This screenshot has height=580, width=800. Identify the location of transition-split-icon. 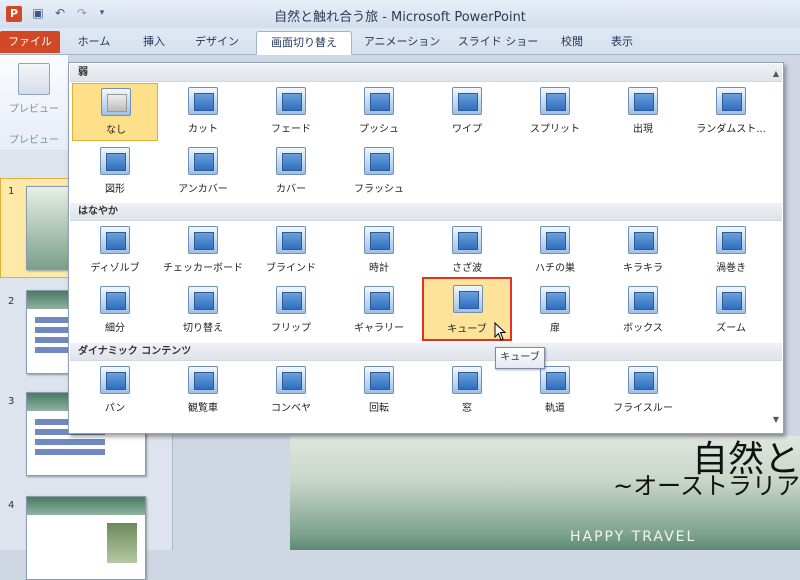
(555, 101).